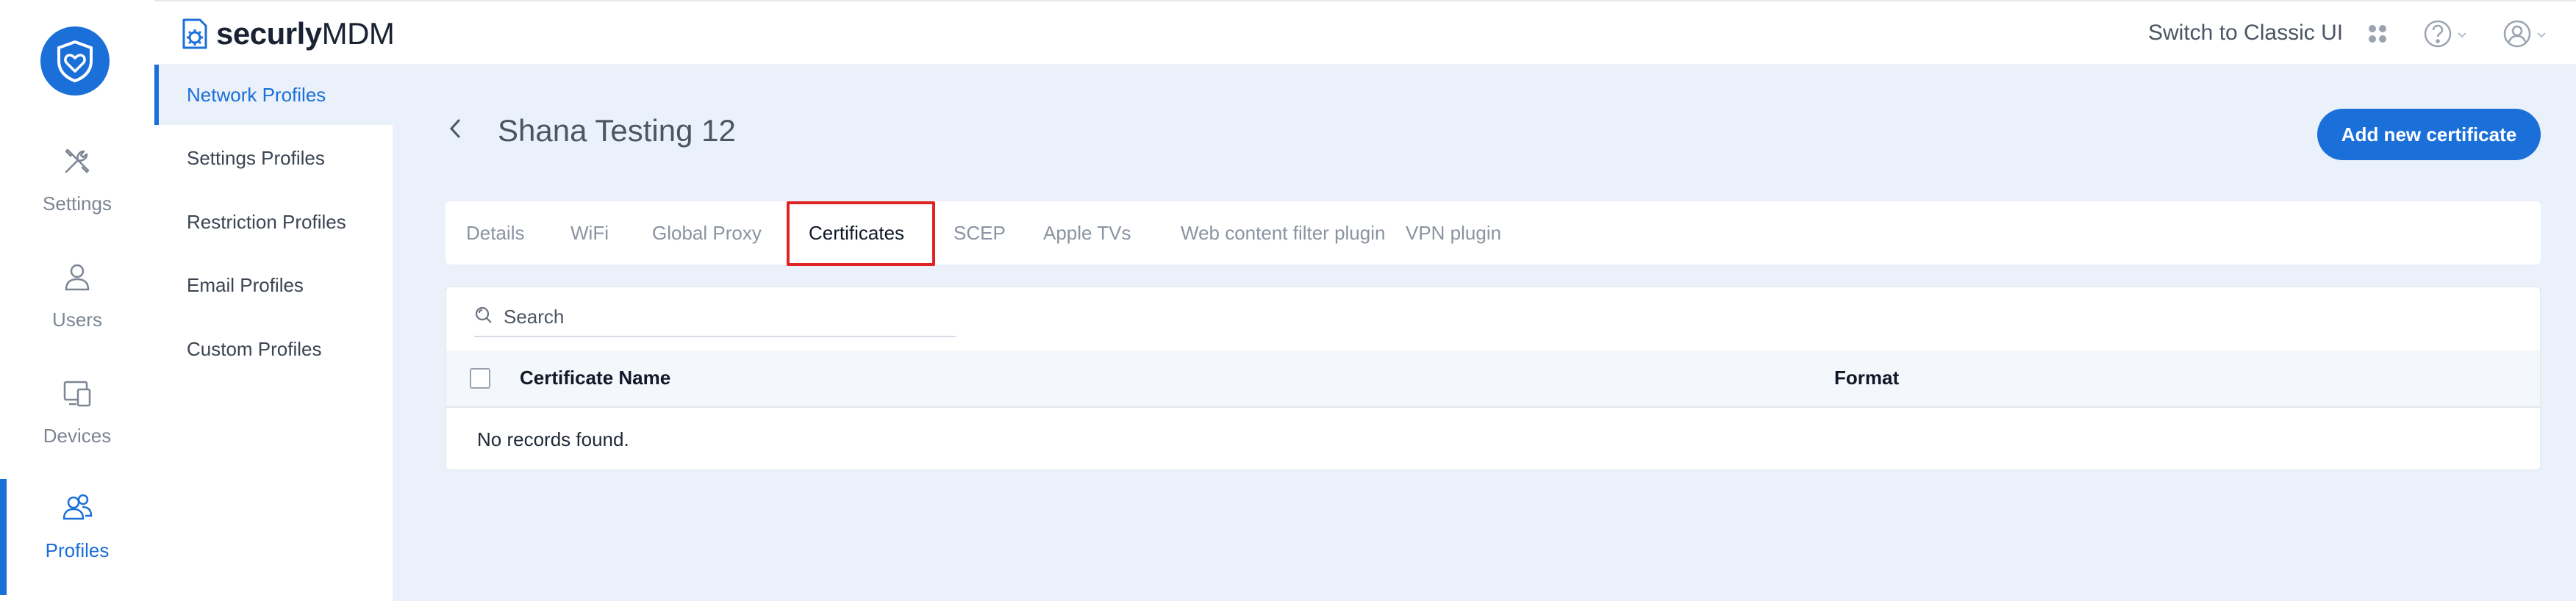 The image size is (2576, 601). I want to click on tab-scep: SCEP, so click(980, 232).